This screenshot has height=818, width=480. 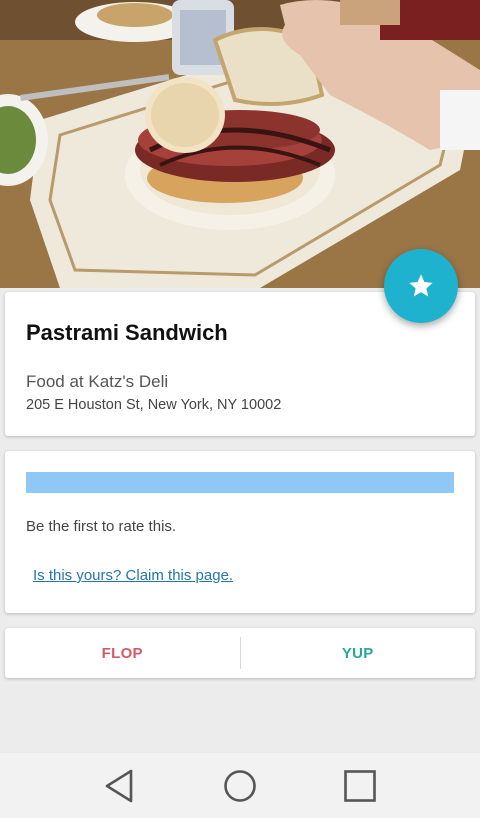 What do you see at coordinates (240, 482) in the screenshot?
I see `rating-bar` at bounding box center [240, 482].